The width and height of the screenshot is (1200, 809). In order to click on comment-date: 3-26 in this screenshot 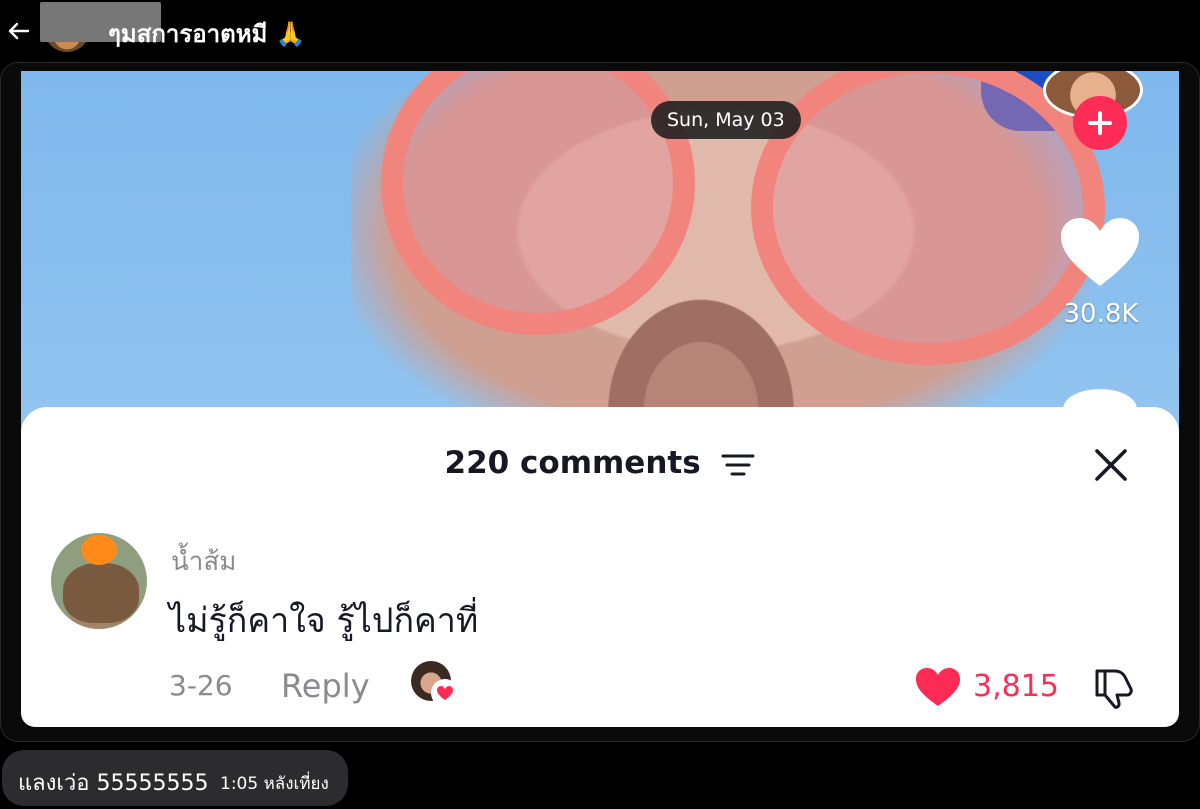, I will do `click(201, 685)`.